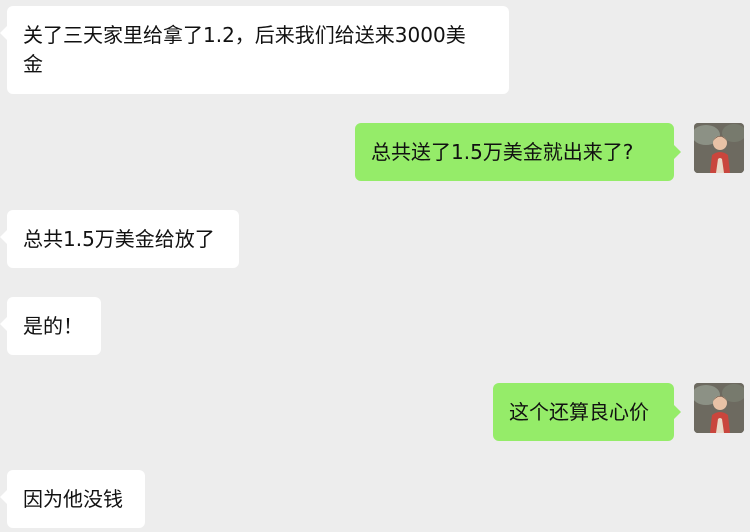  I want to click on message-bubble-incoming: 是的！, so click(50, 326).